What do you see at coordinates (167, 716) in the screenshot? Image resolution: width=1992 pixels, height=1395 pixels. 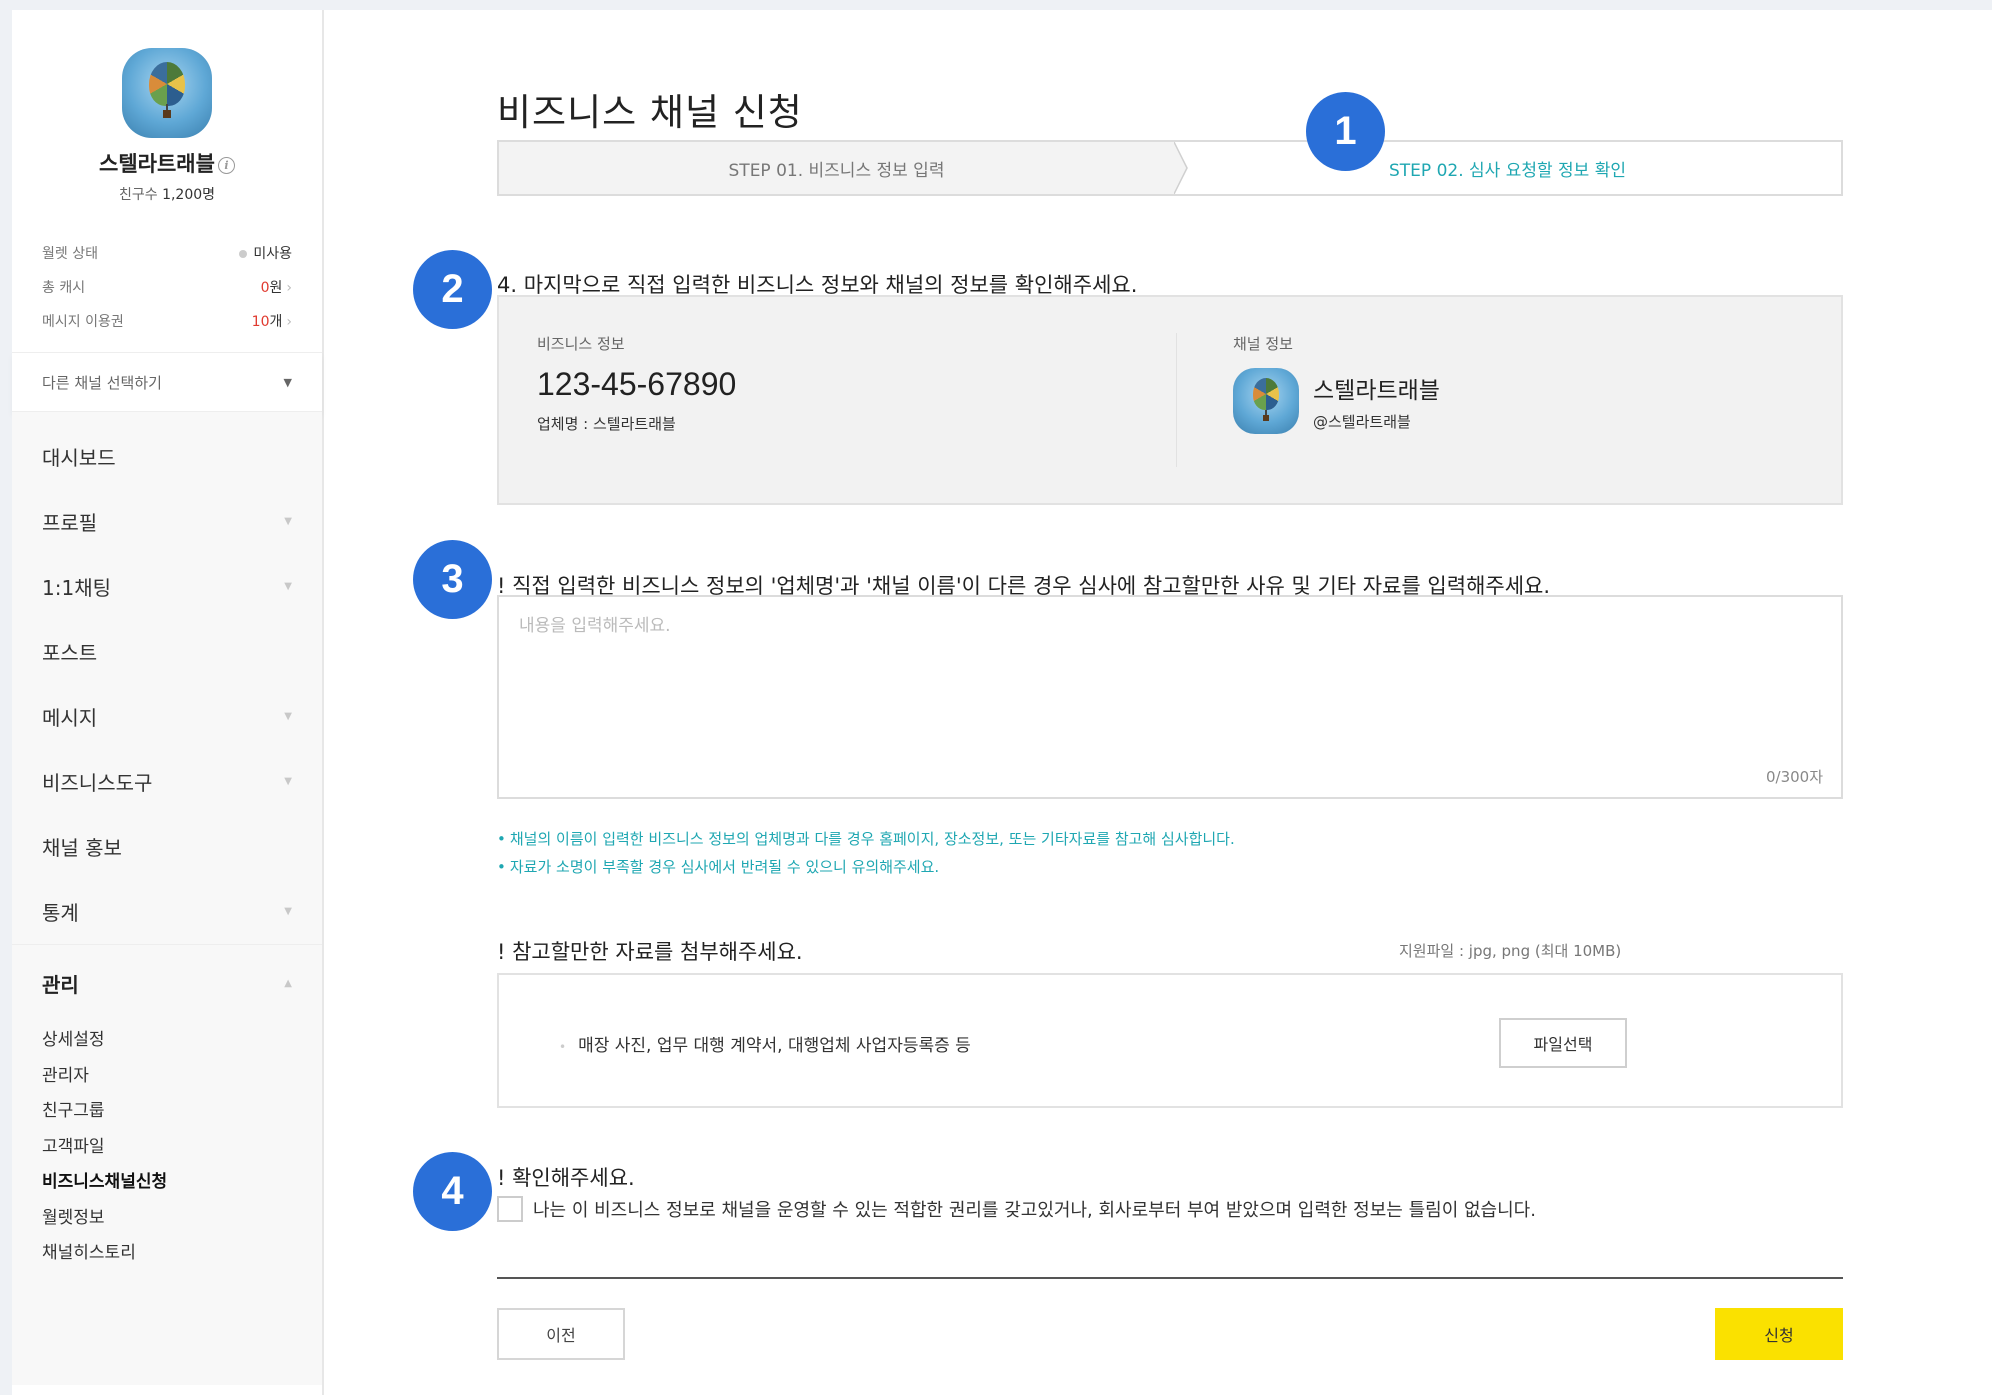 I see `nav-item-message: 메시지 ▼` at bounding box center [167, 716].